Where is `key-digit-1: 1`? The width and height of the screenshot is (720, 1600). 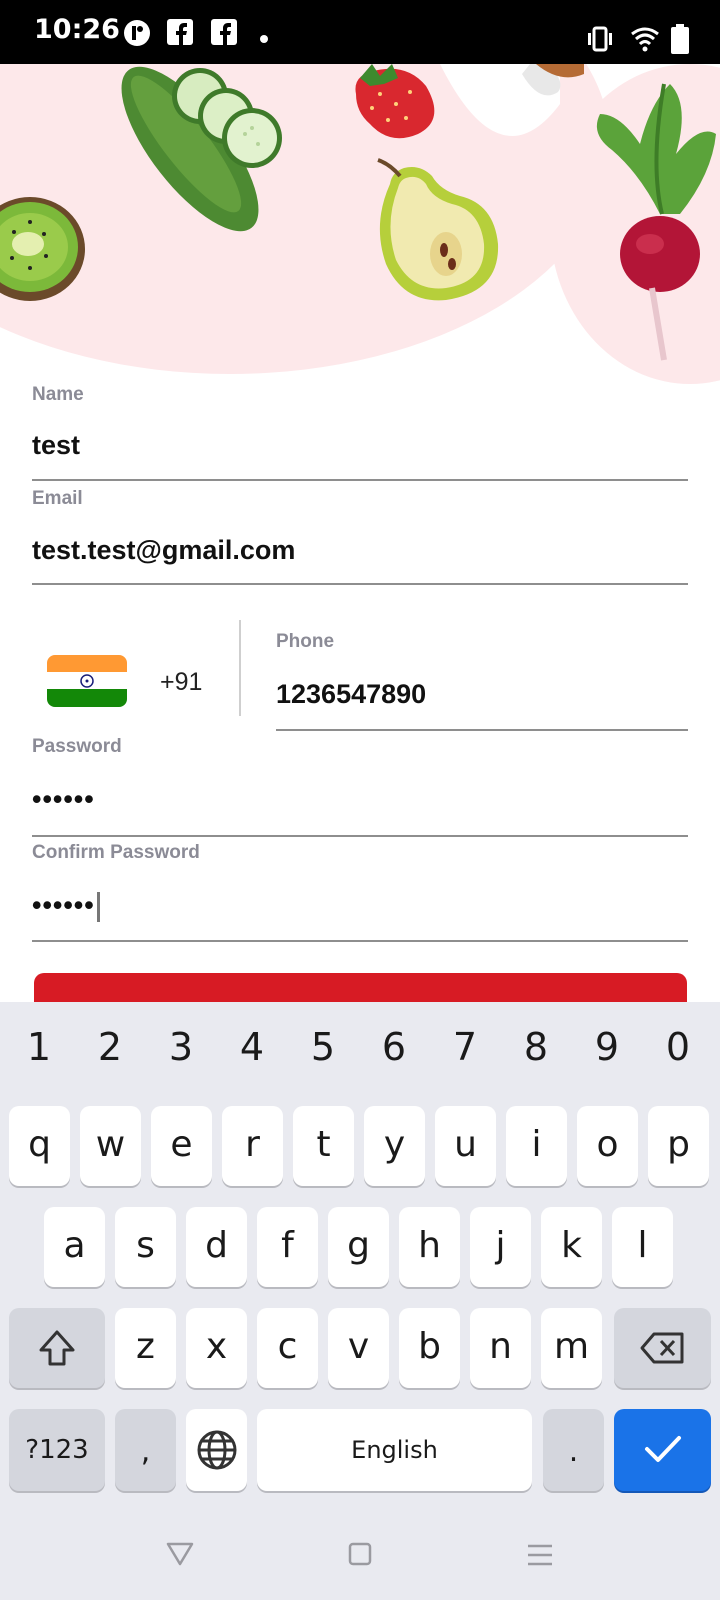 key-digit-1: 1 is located at coordinates (39, 1047).